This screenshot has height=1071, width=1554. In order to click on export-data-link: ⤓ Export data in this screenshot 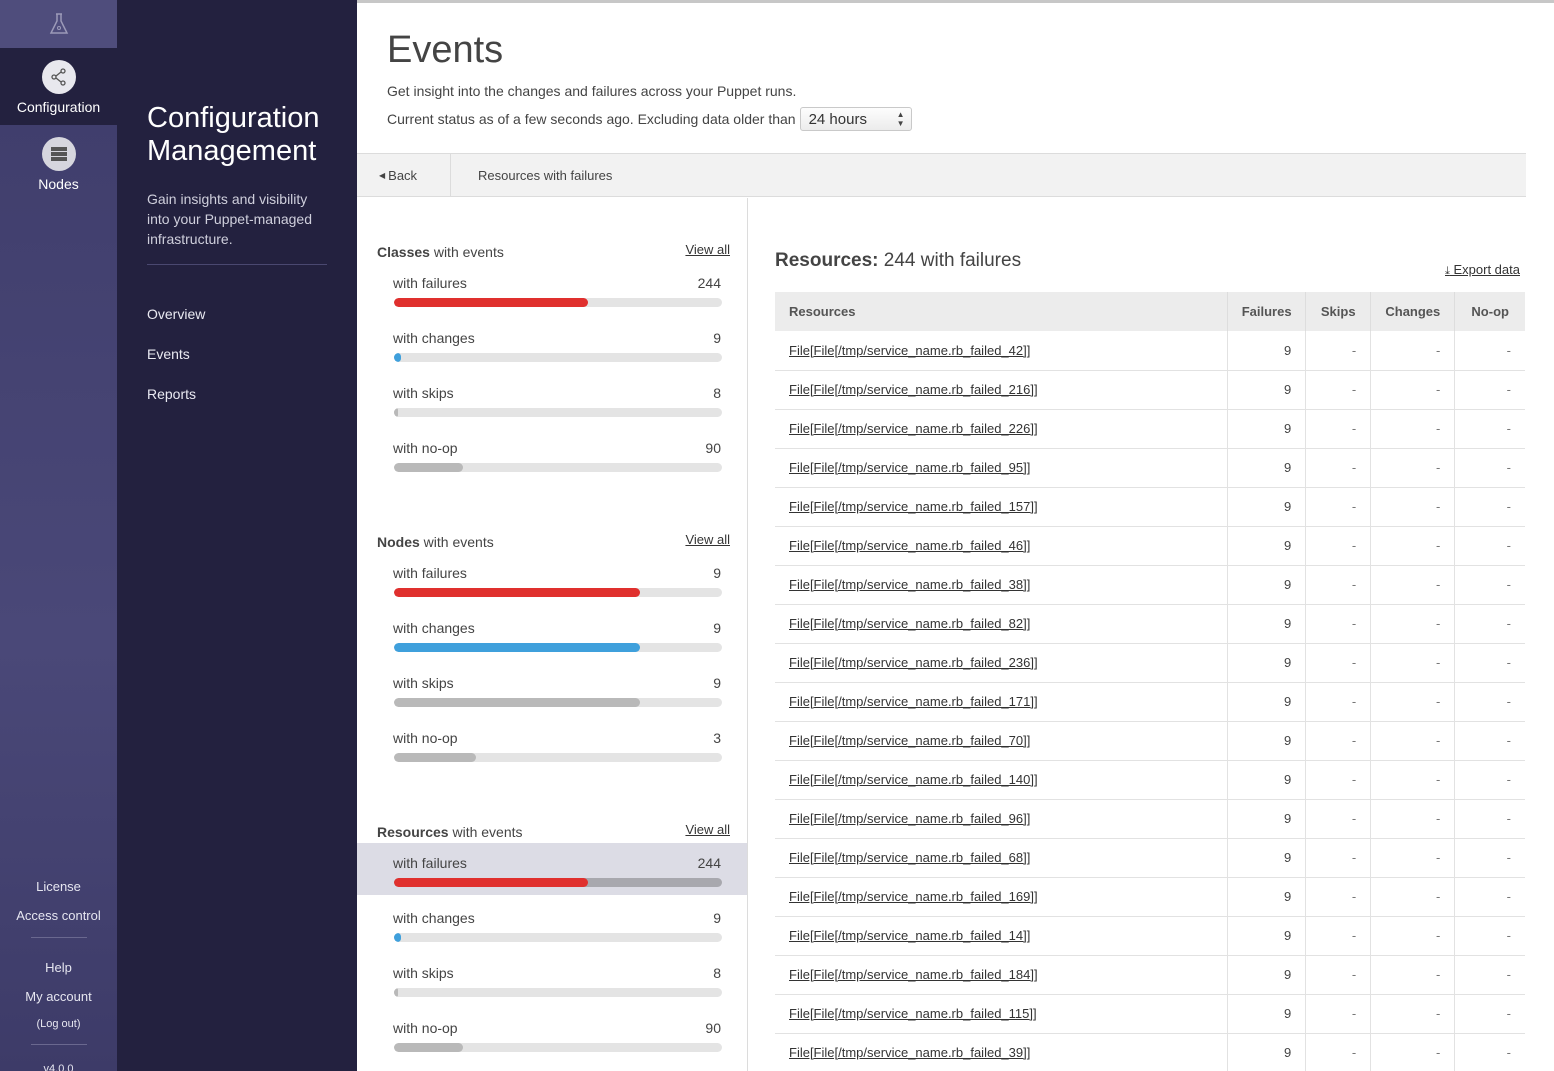, I will do `click(1482, 270)`.